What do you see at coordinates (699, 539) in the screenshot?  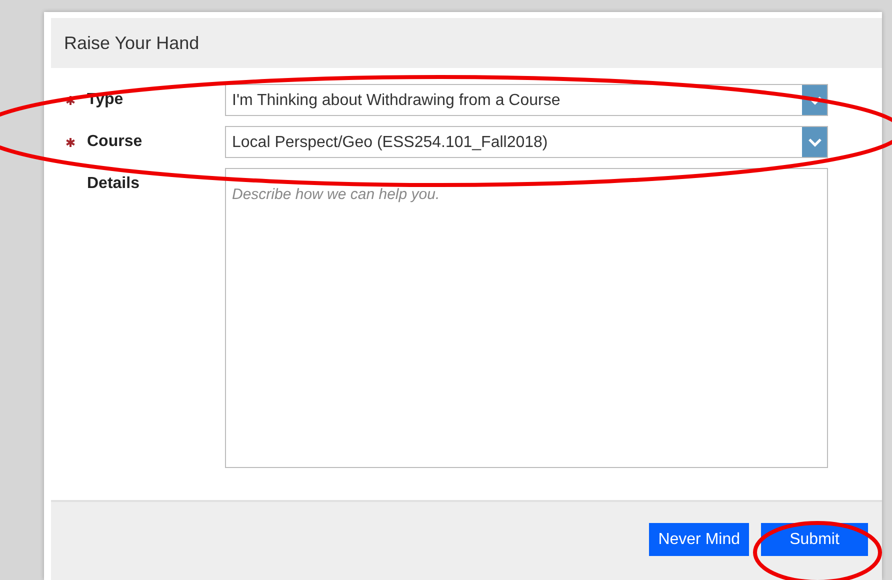 I see `cancel-button: Never Mind` at bounding box center [699, 539].